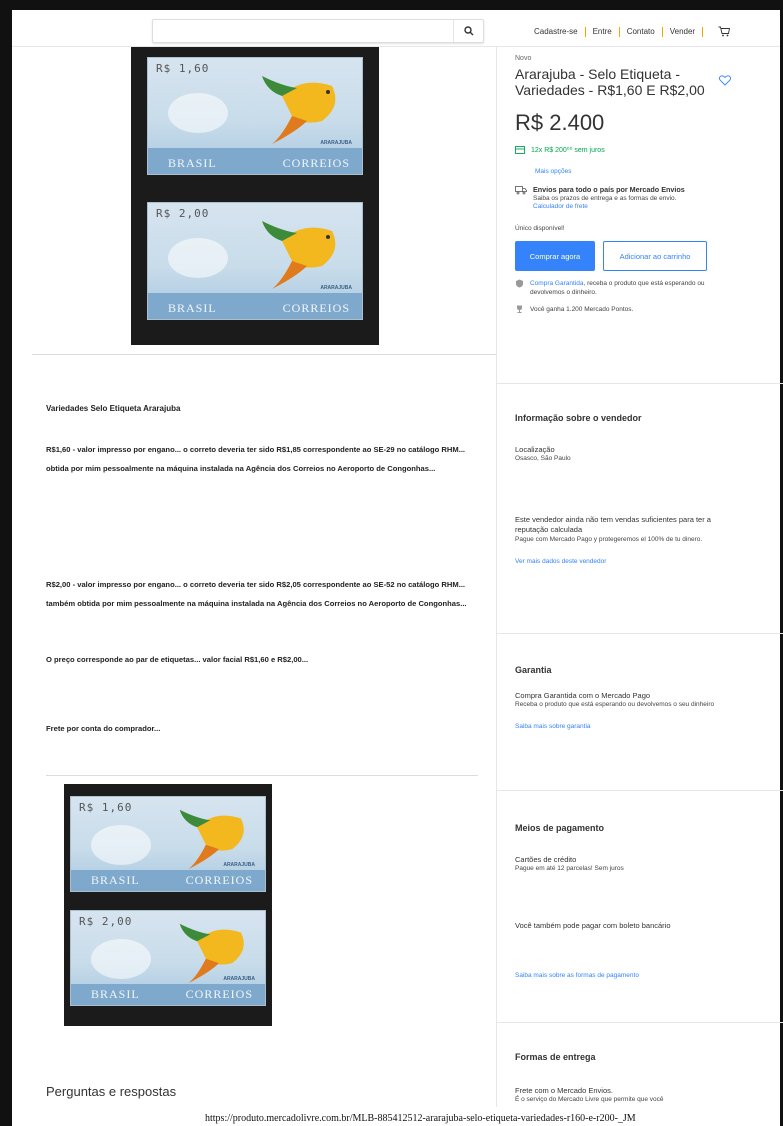 The height and width of the screenshot is (1126, 783). Describe the element at coordinates (644, 561) in the screenshot. I see `seller-more-link: Ver mais dados deste vendedor` at that location.